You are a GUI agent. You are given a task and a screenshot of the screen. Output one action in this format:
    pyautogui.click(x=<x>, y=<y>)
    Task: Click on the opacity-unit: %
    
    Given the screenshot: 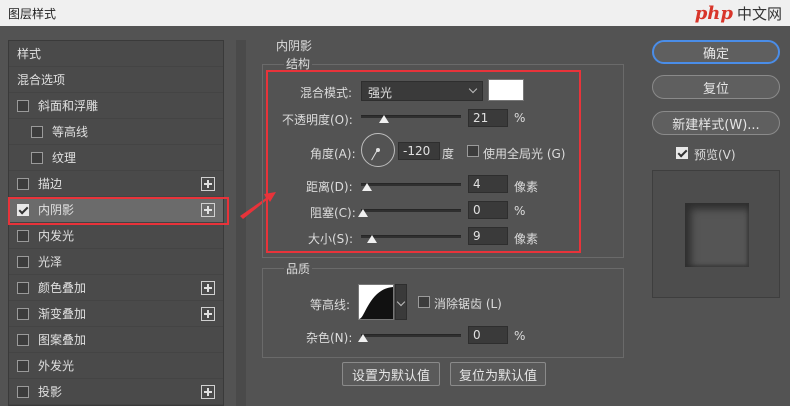 What is the action you would take?
    pyautogui.click(x=520, y=118)
    